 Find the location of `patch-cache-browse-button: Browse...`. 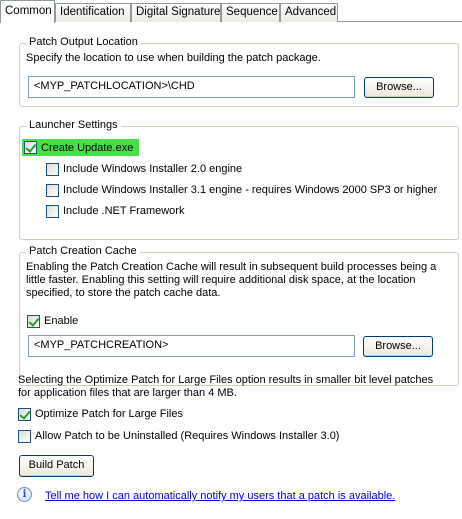

patch-cache-browse-button: Browse... is located at coordinates (398, 346).